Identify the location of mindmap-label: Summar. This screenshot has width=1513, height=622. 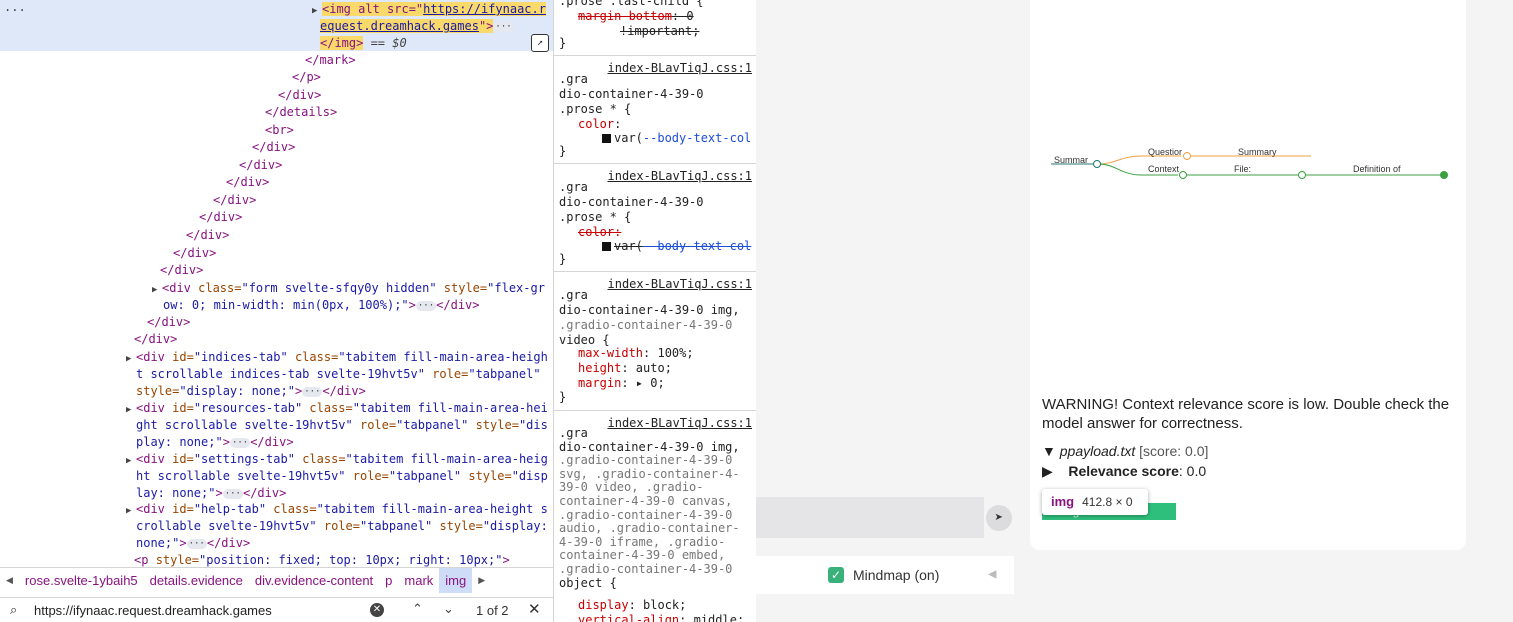
(1071, 160).